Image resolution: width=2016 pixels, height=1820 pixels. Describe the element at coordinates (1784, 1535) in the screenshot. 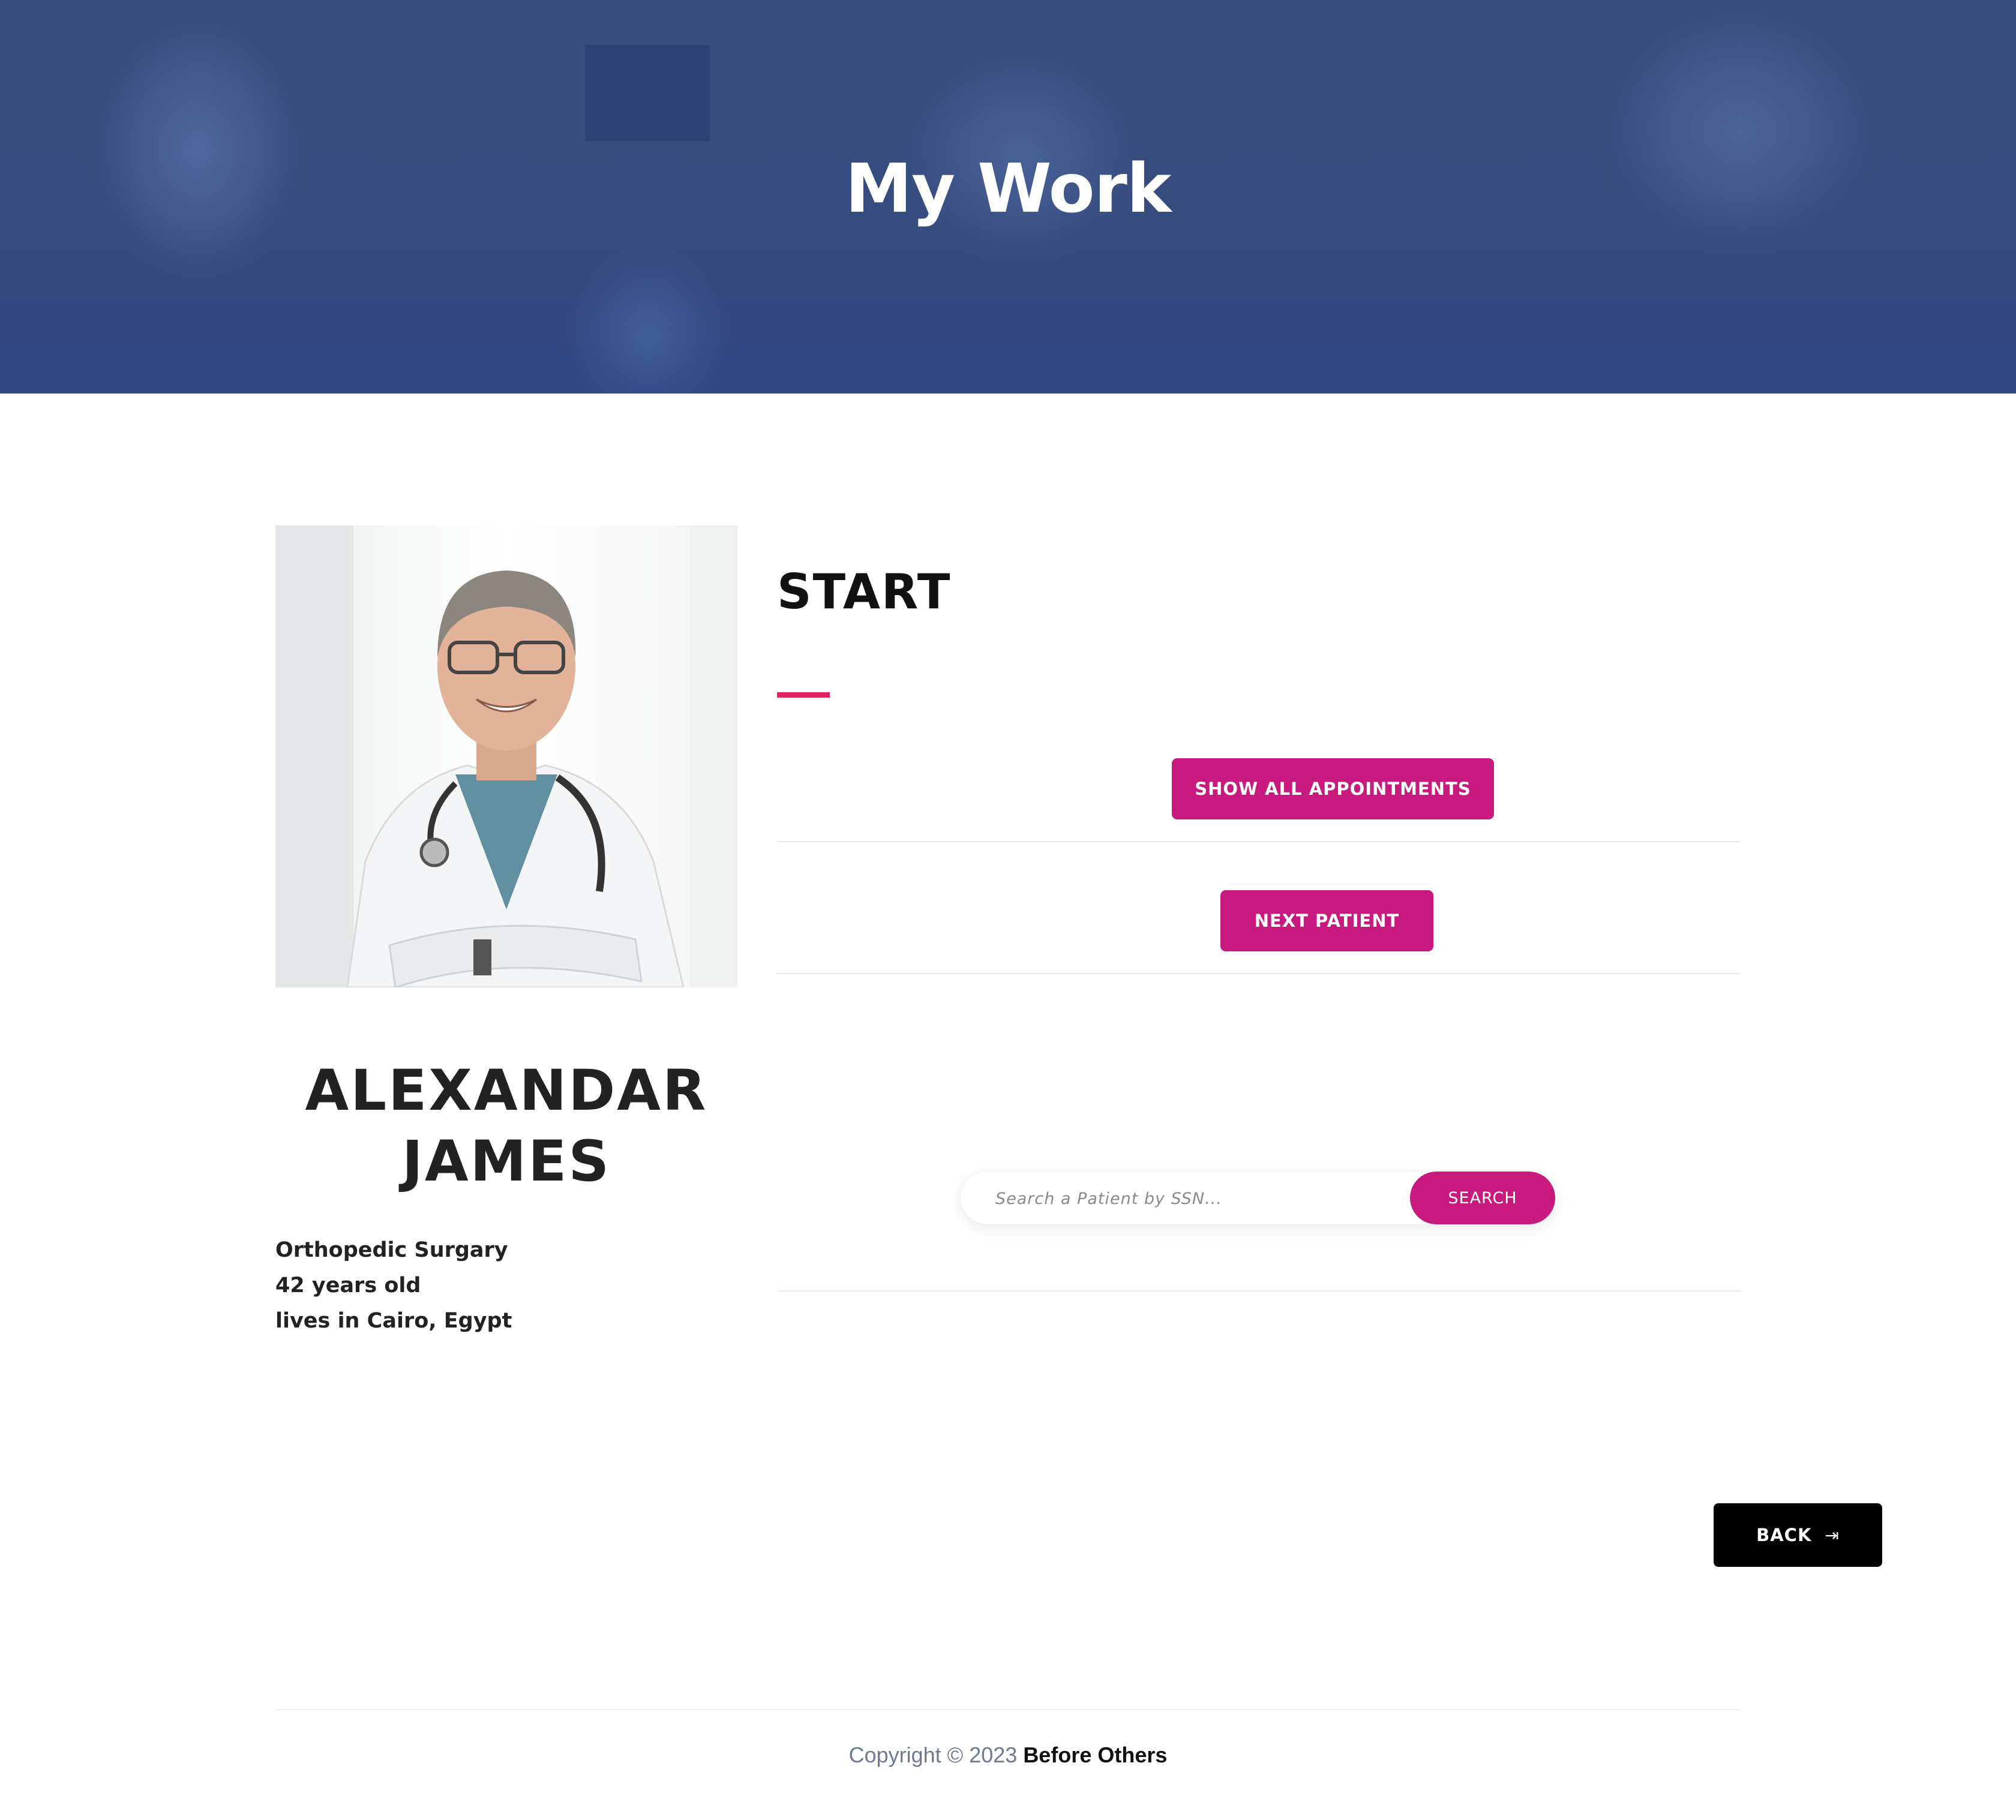

I see `back-button-label: BACK` at that location.